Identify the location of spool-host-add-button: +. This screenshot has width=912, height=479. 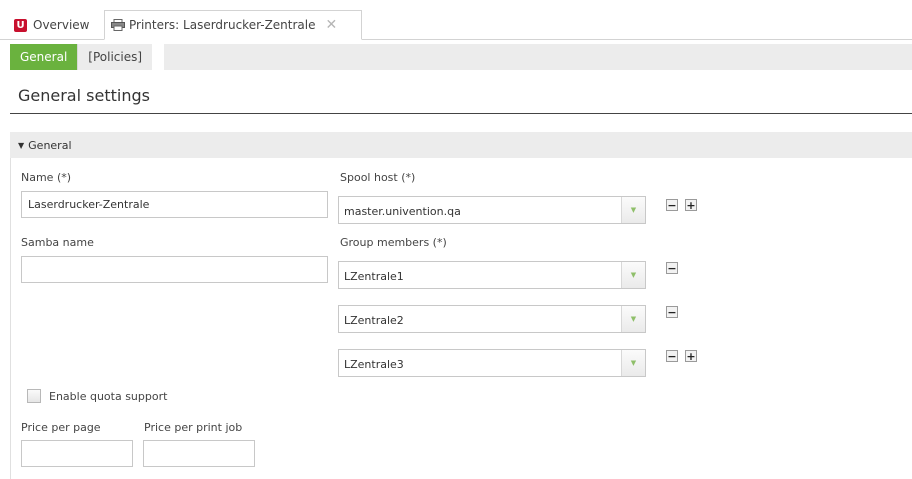
(691, 205).